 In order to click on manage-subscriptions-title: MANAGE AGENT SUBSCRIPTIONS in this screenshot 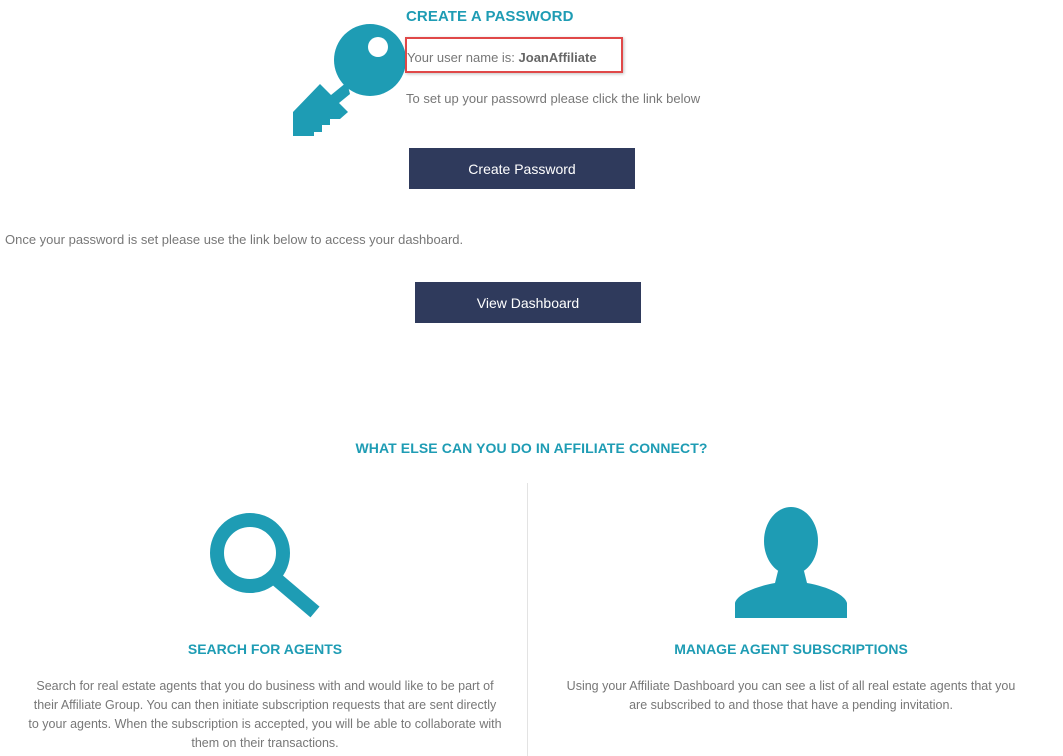, I will do `click(791, 649)`.